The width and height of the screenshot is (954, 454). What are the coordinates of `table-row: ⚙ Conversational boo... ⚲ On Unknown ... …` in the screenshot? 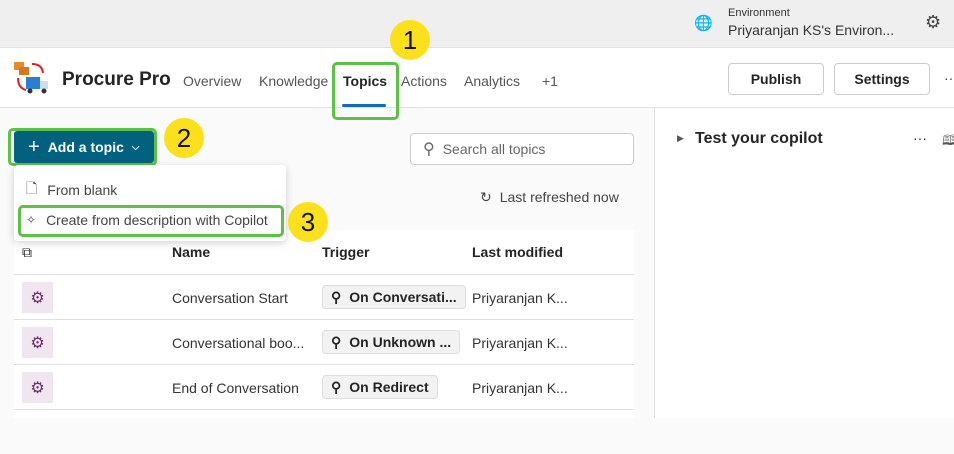 It's located at (324, 341).